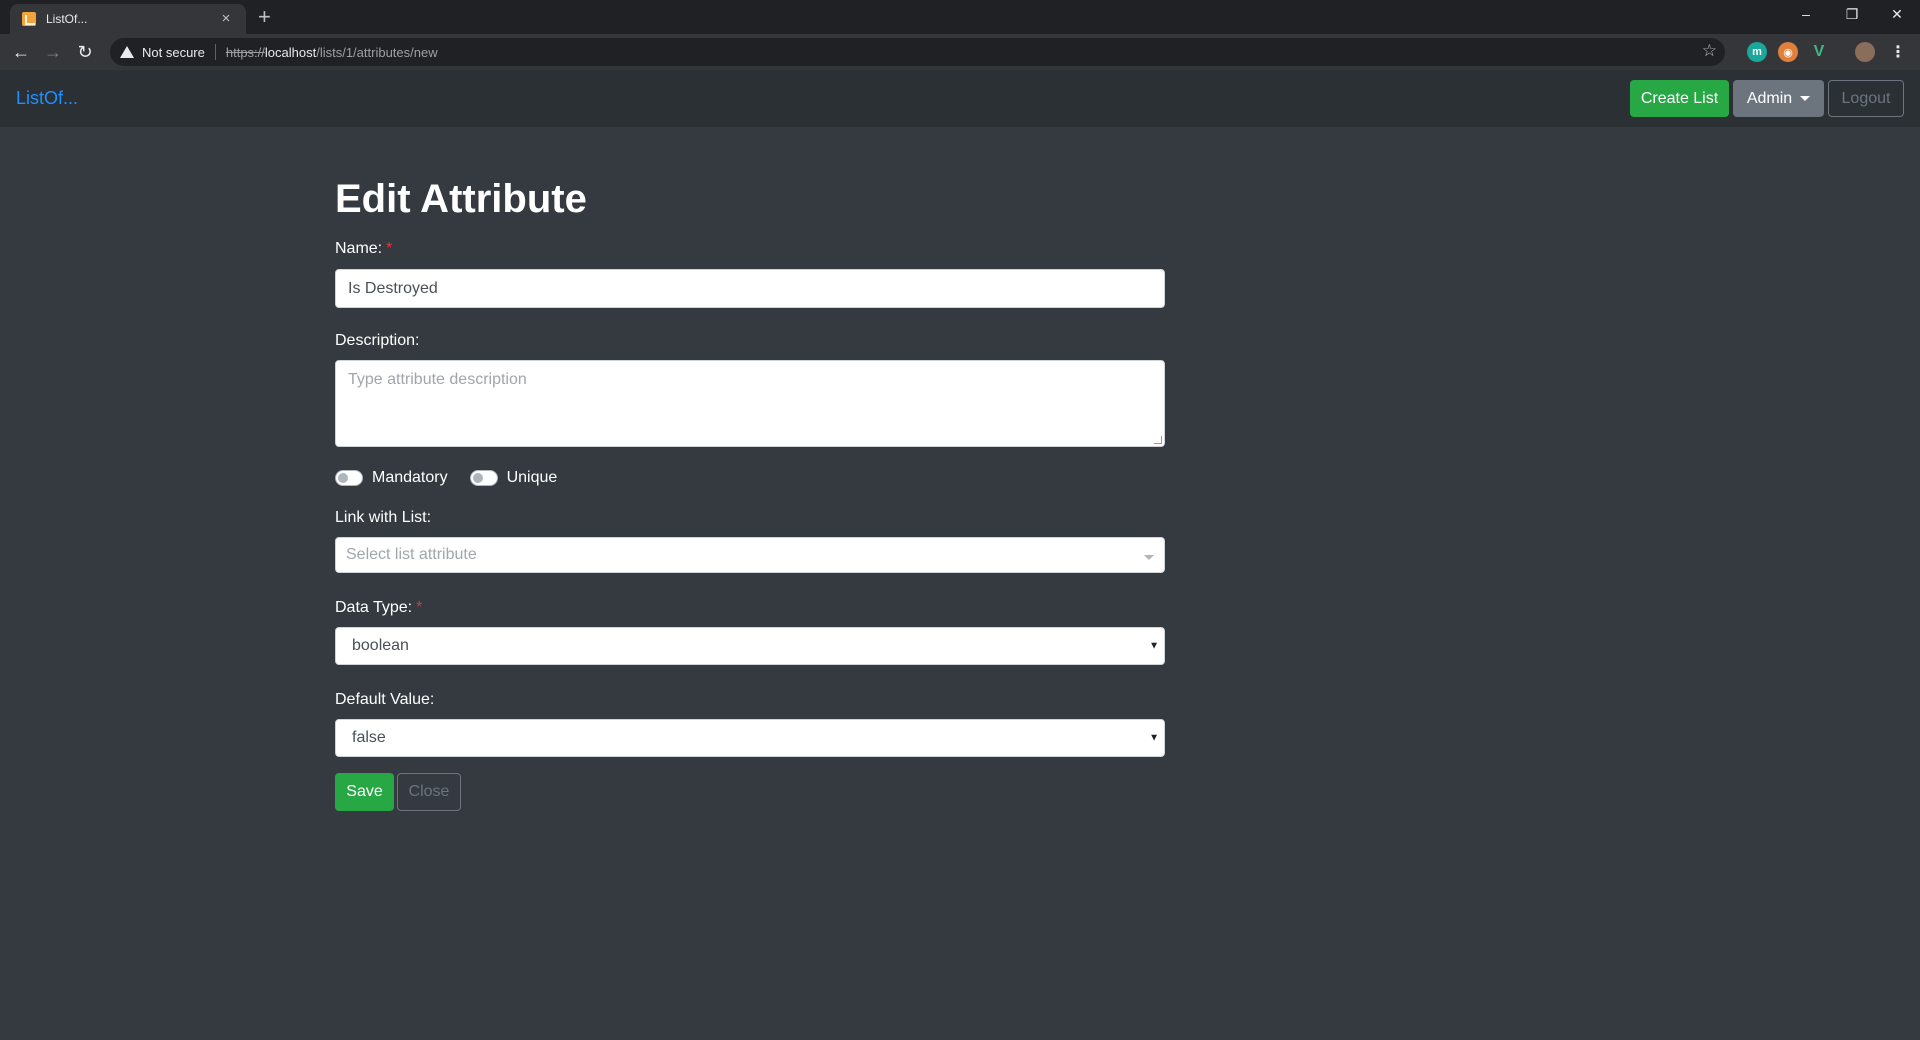  I want to click on datatype-value: boolean, so click(380, 645).